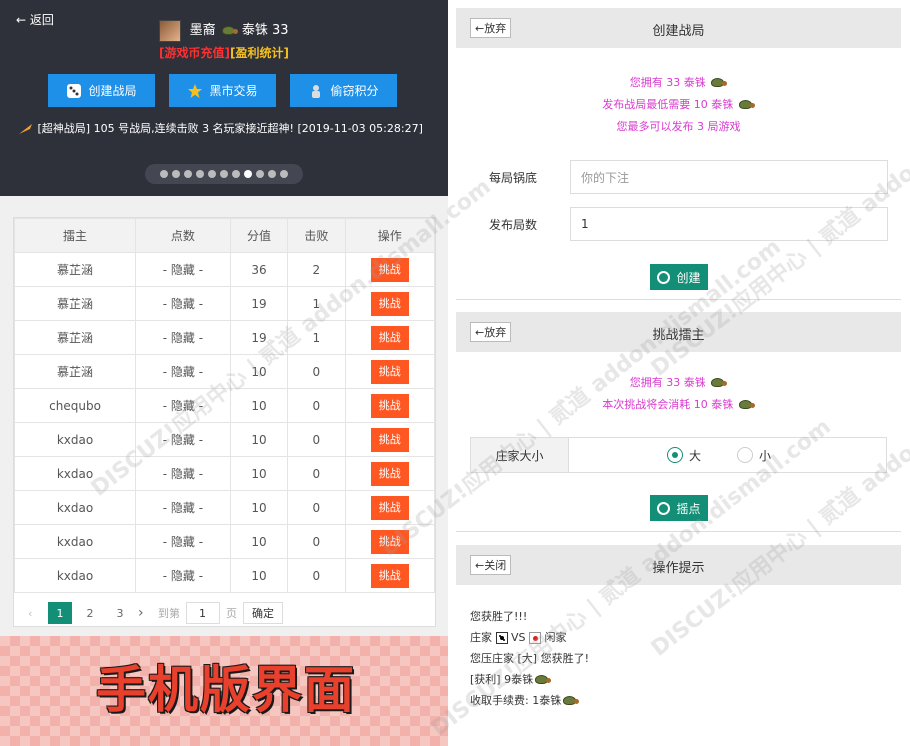 The height and width of the screenshot is (746, 910). I want to click on recharge-link: [游戏币充值], so click(194, 53).